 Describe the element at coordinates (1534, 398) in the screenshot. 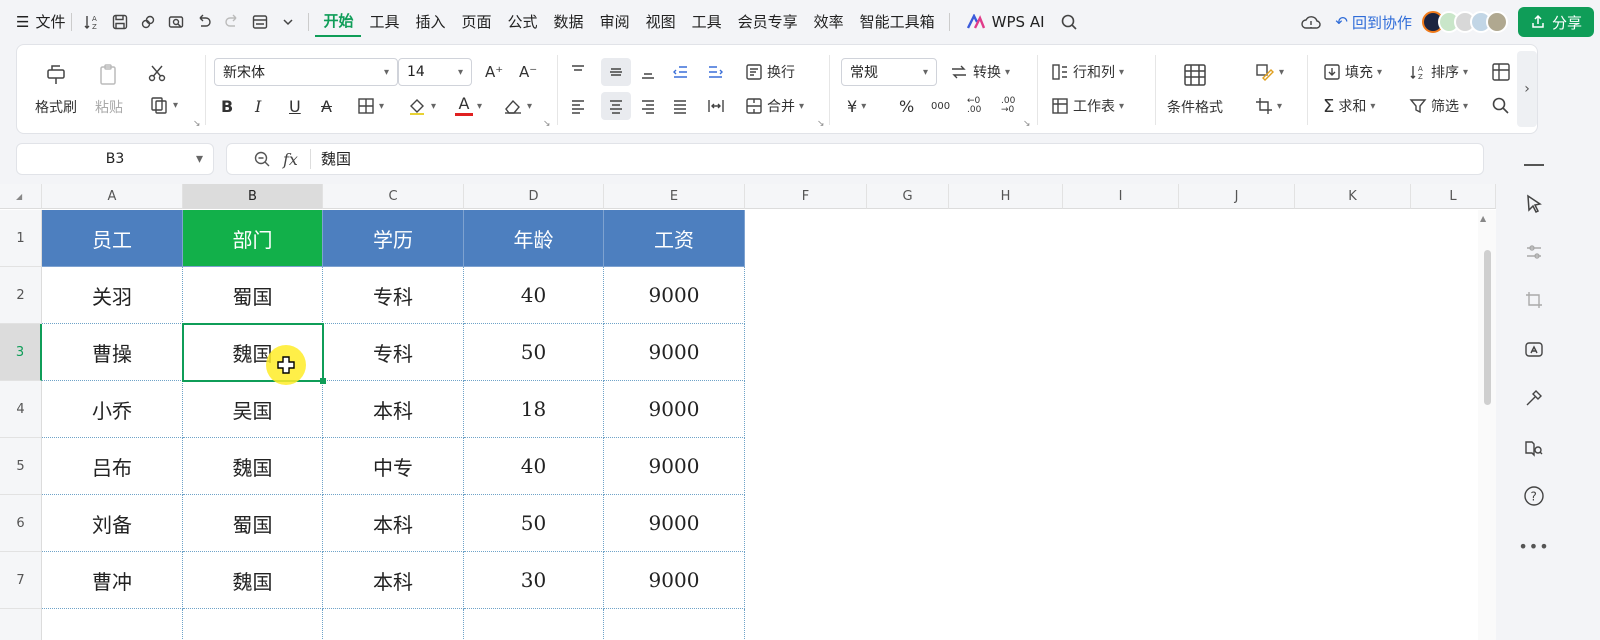

I see `tools-icon` at that location.